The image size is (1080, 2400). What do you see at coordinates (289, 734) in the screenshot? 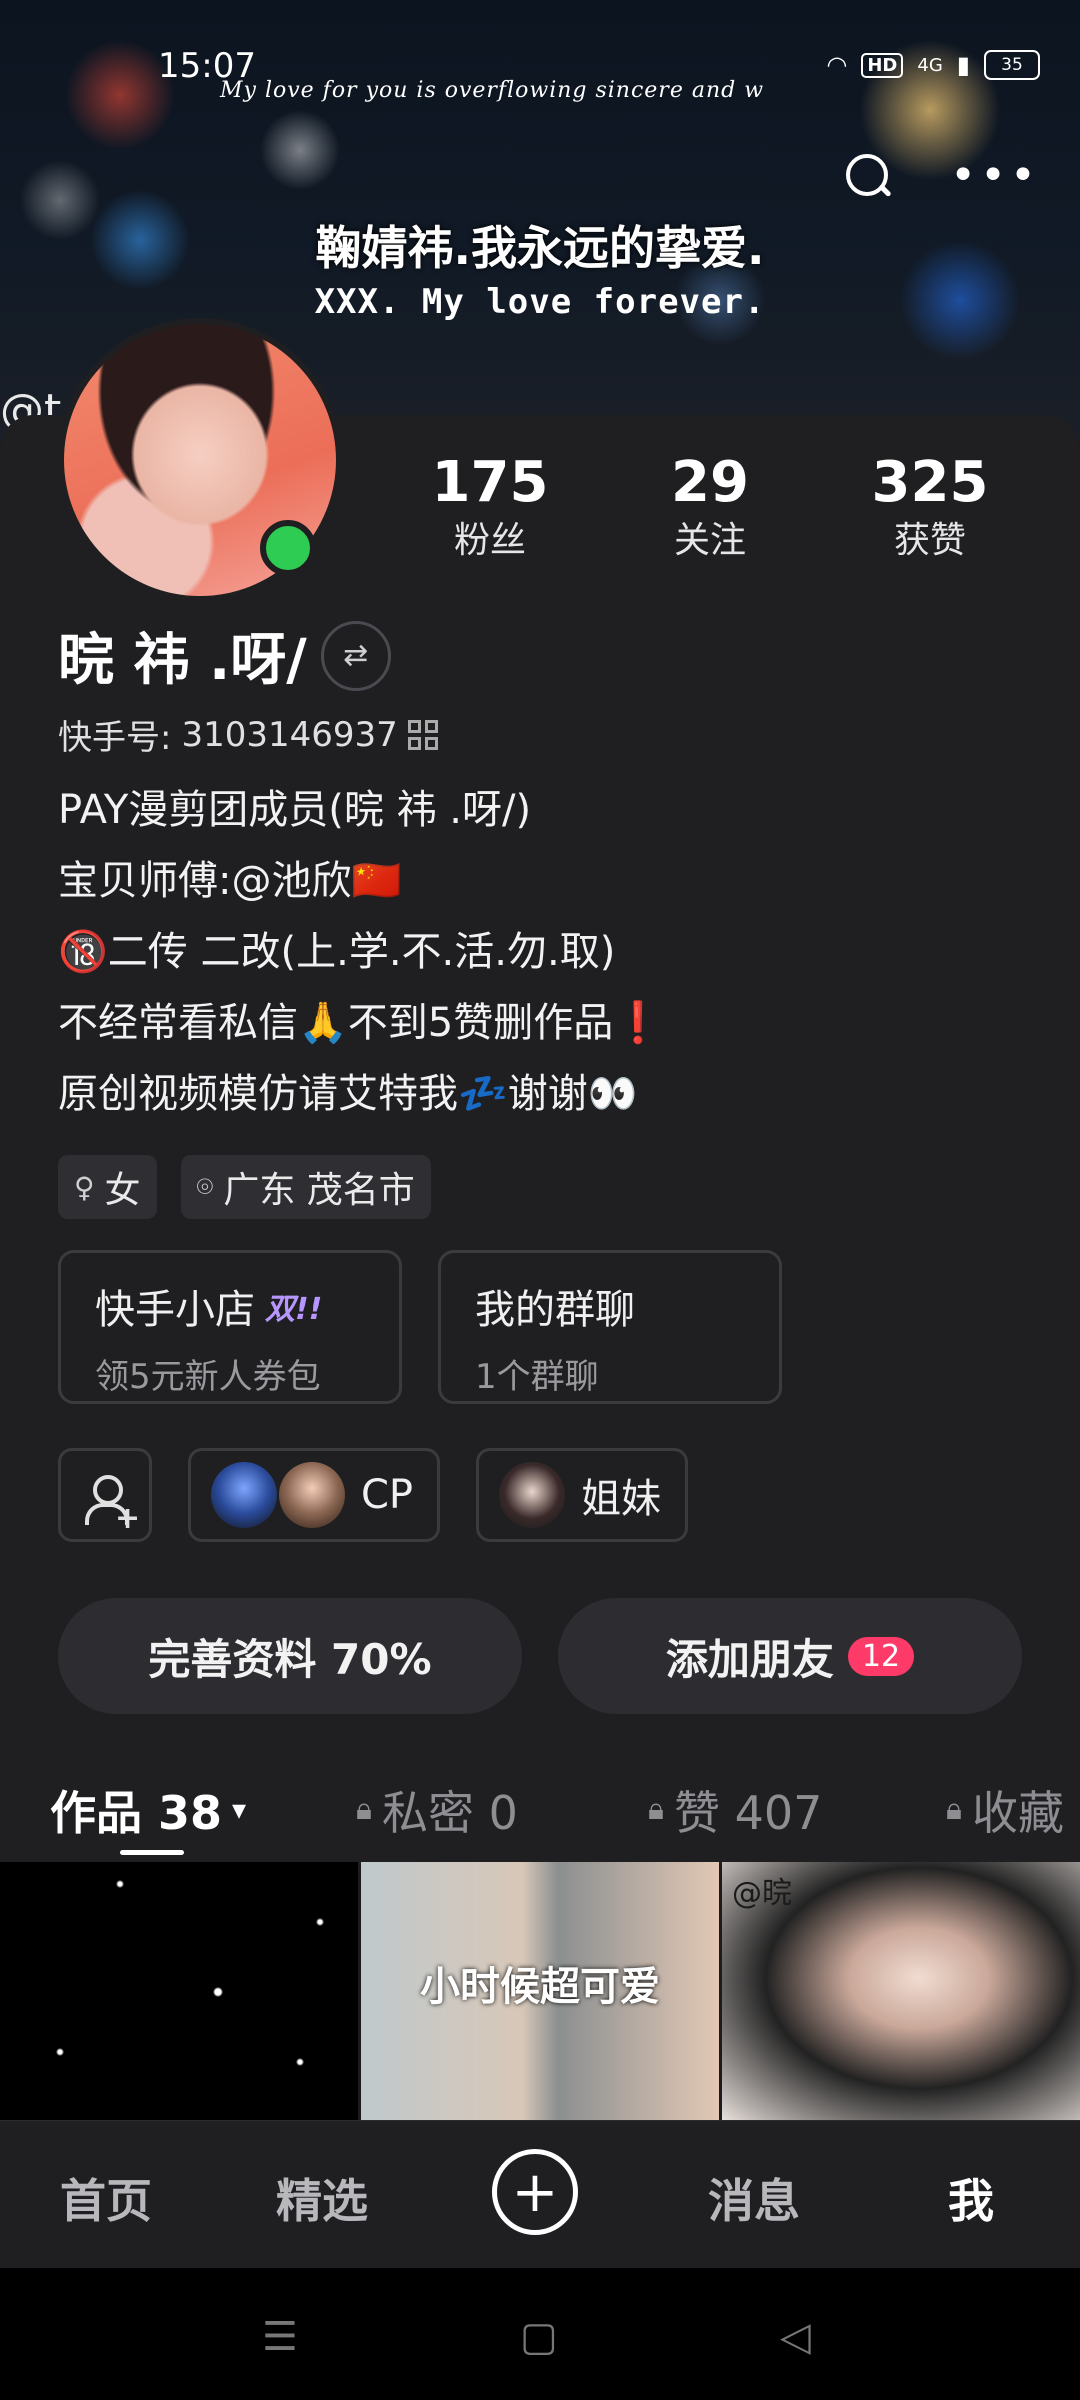
I see `kuaishou-id-value: 3103146937` at bounding box center [289, 734].